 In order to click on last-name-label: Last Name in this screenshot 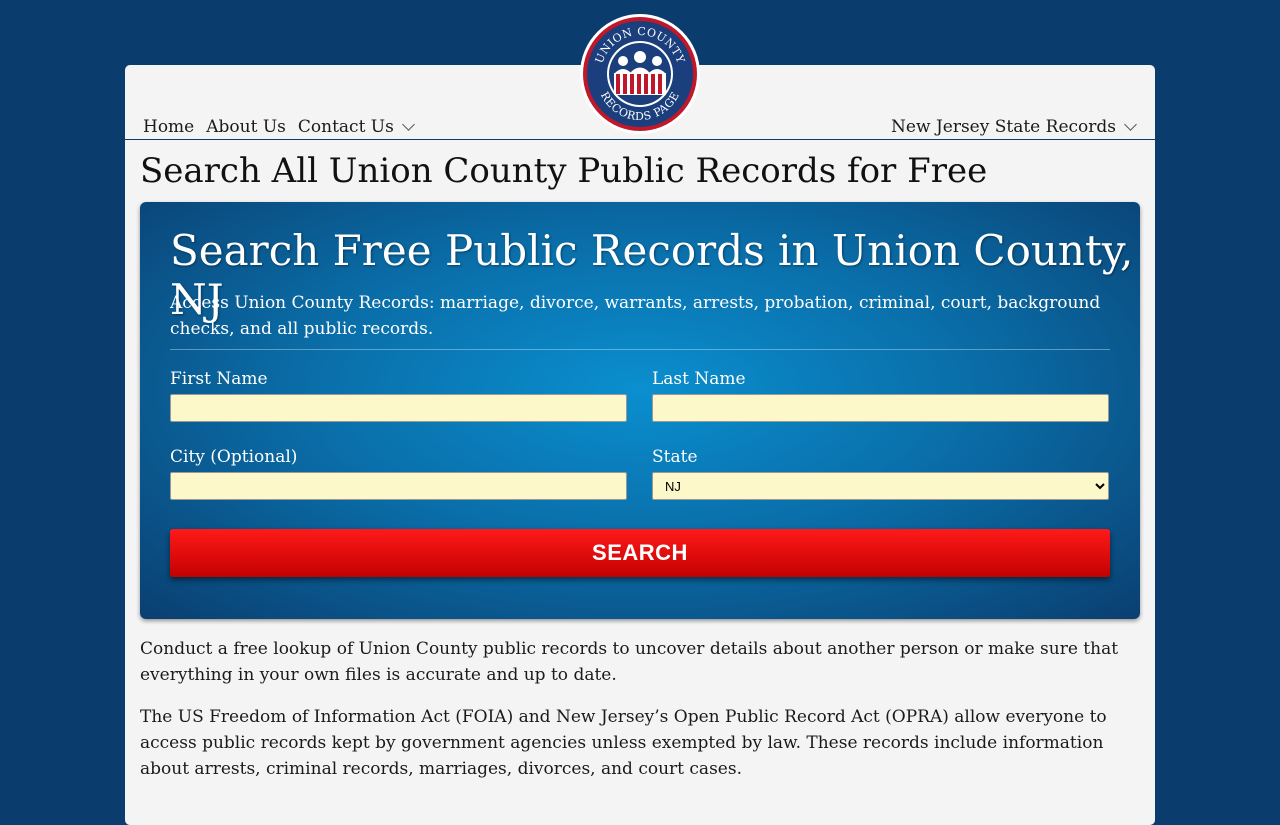, I will do `click(699, 379)`.